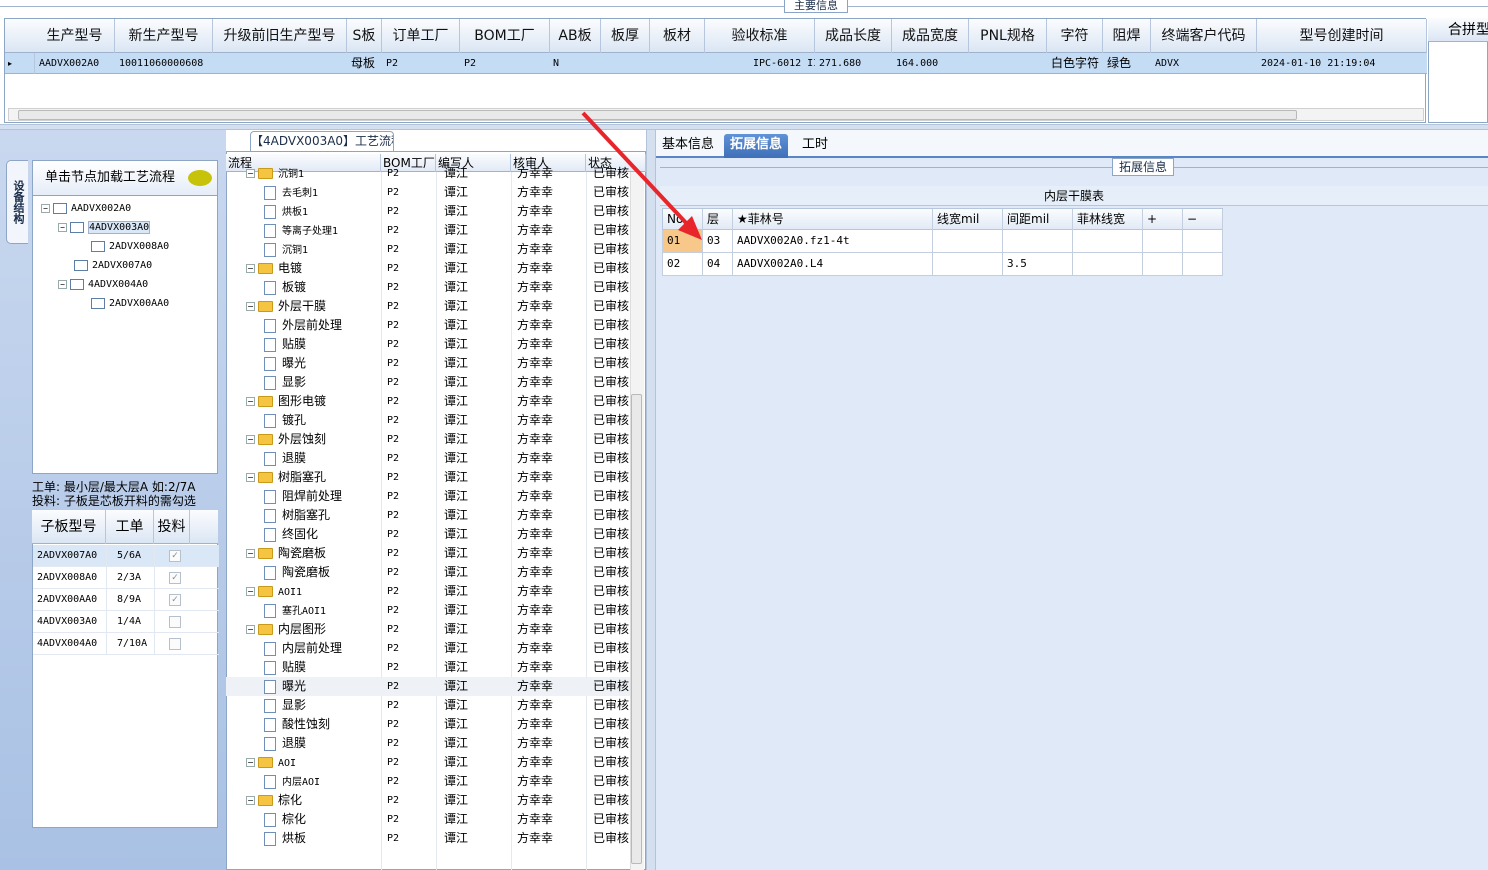  I want to click on column-header: +, so click(1163, 219).